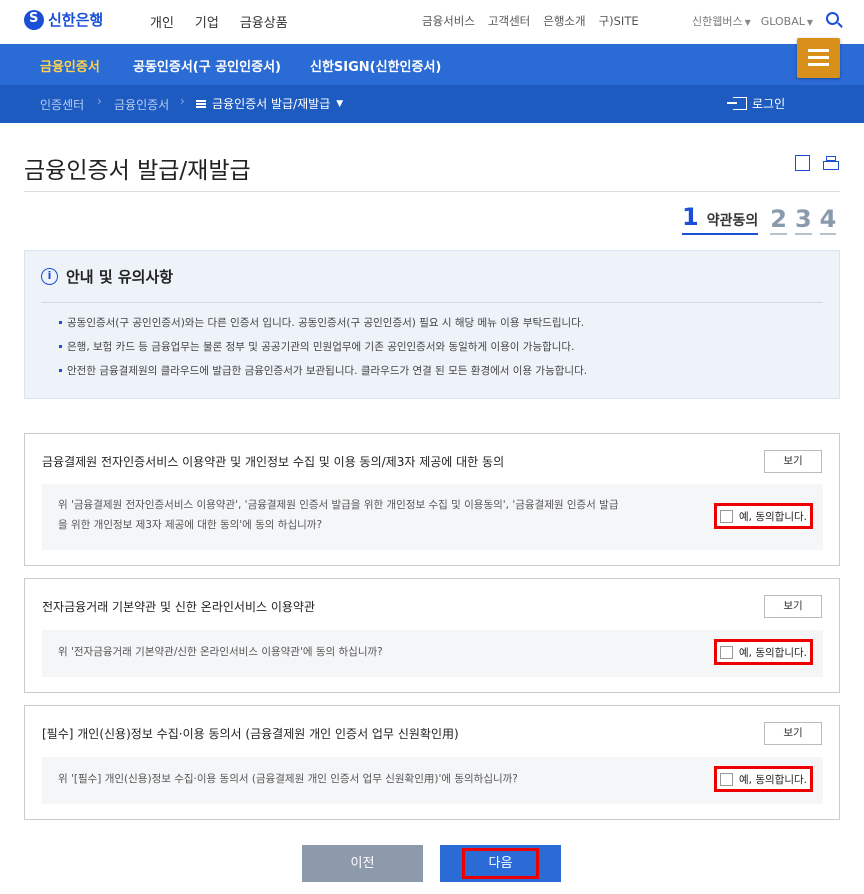  I want to click on gnb-products: 금융상품, so click(264, 21).